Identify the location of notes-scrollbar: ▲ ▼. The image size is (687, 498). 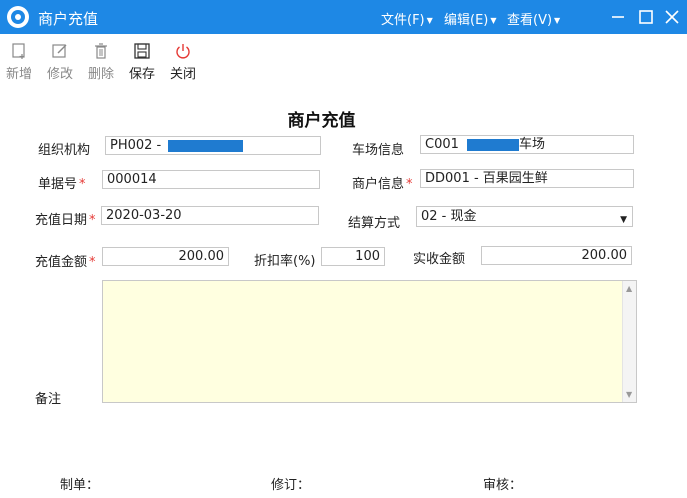
(629, 341).